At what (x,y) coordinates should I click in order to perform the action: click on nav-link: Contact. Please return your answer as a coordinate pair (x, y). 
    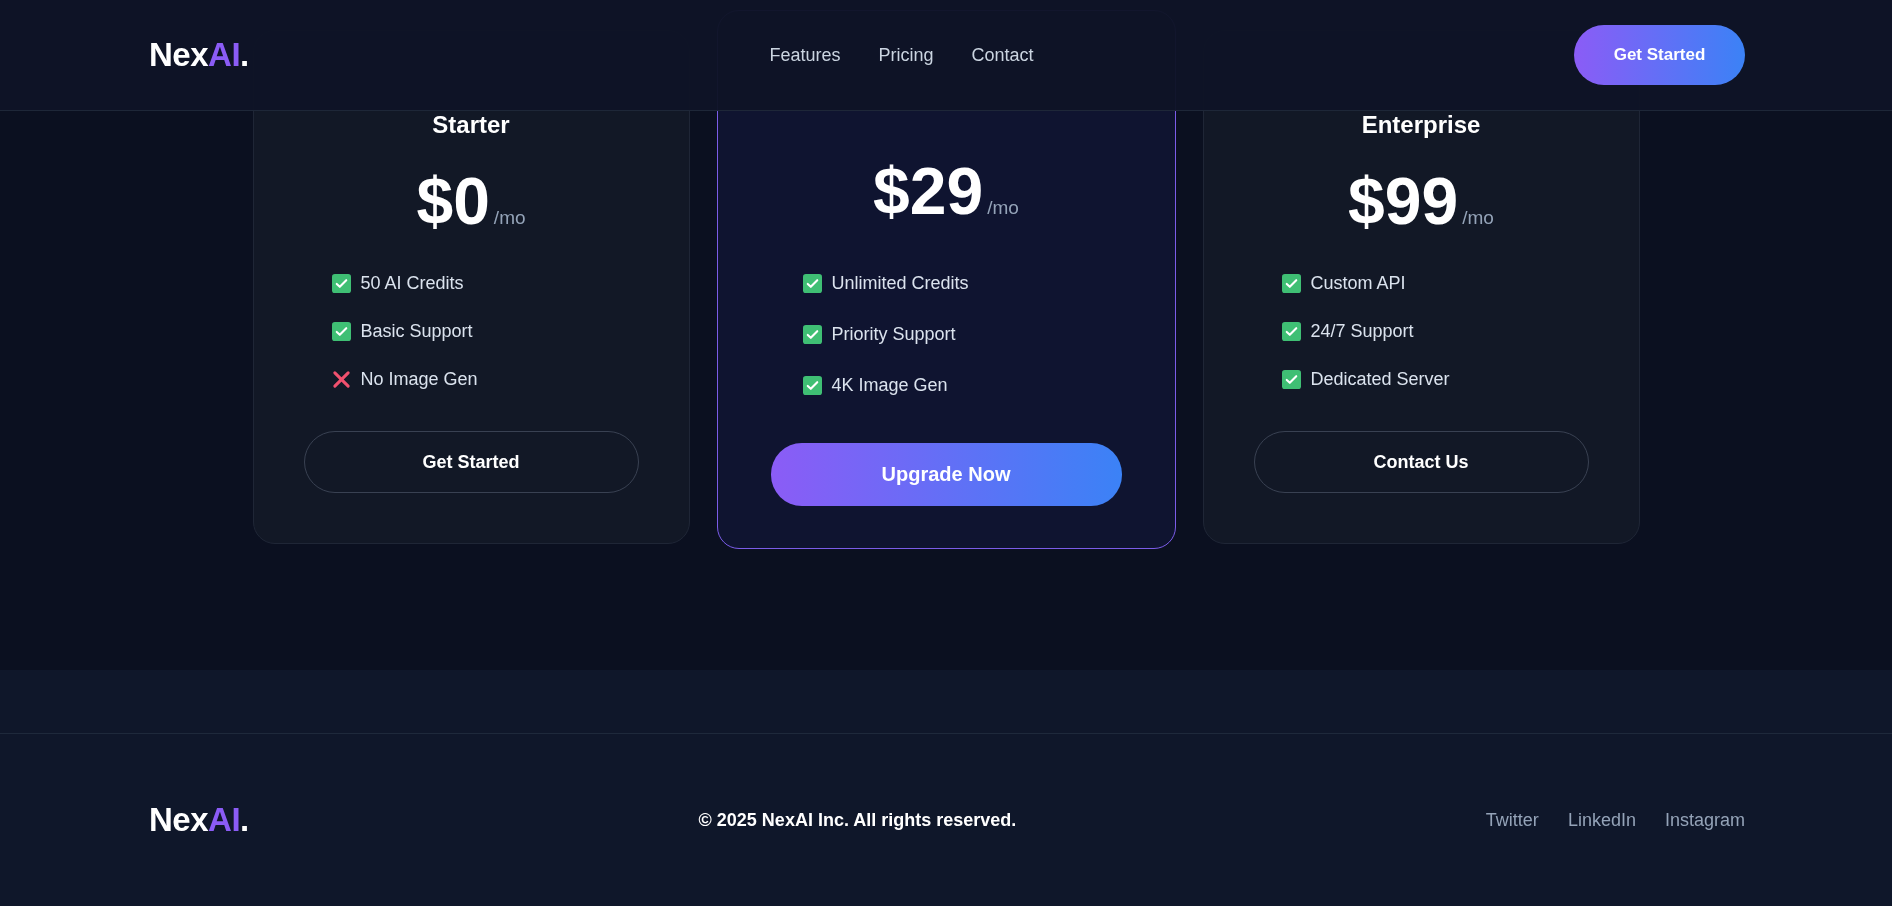
    Looking at the image, I should click on (1002, 55).